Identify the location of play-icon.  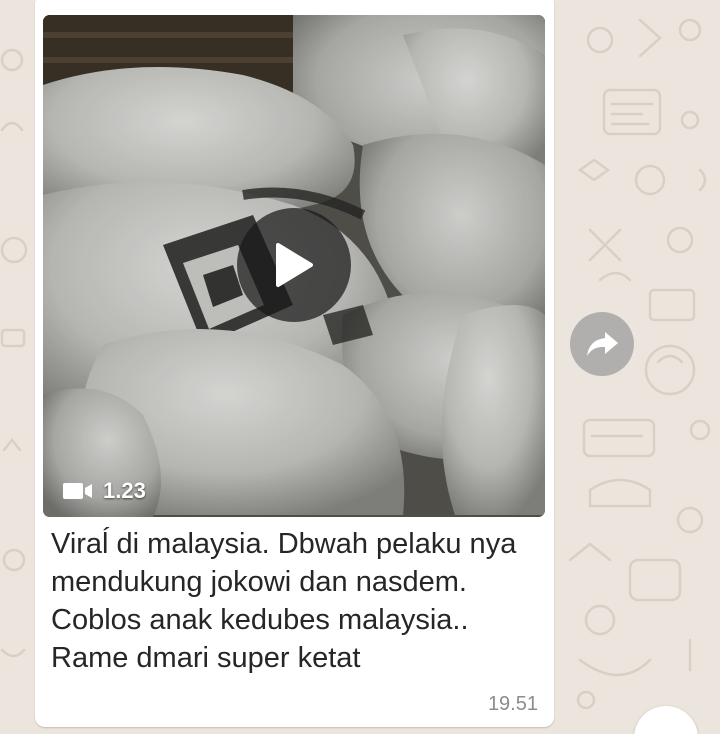
(294, 265).